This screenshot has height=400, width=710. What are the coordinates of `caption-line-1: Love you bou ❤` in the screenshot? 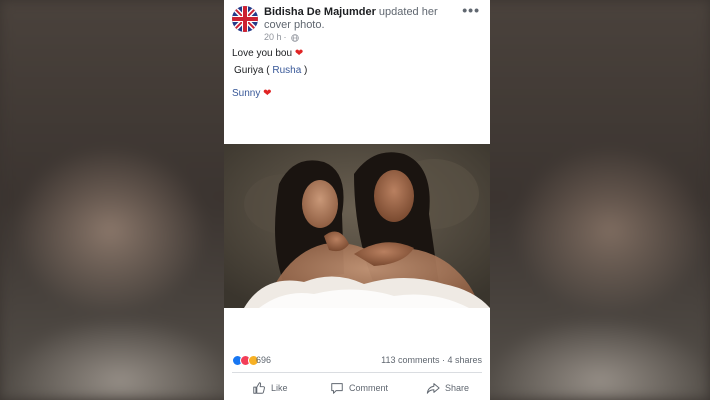 It's located at (267, 53).